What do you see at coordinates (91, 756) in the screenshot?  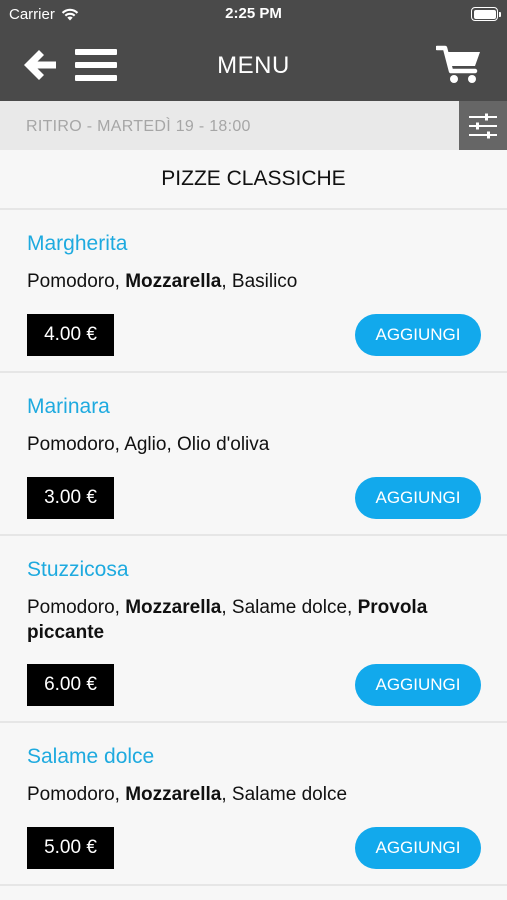 I see `item-name: Salame dolce` at bounding box center [91, 756].